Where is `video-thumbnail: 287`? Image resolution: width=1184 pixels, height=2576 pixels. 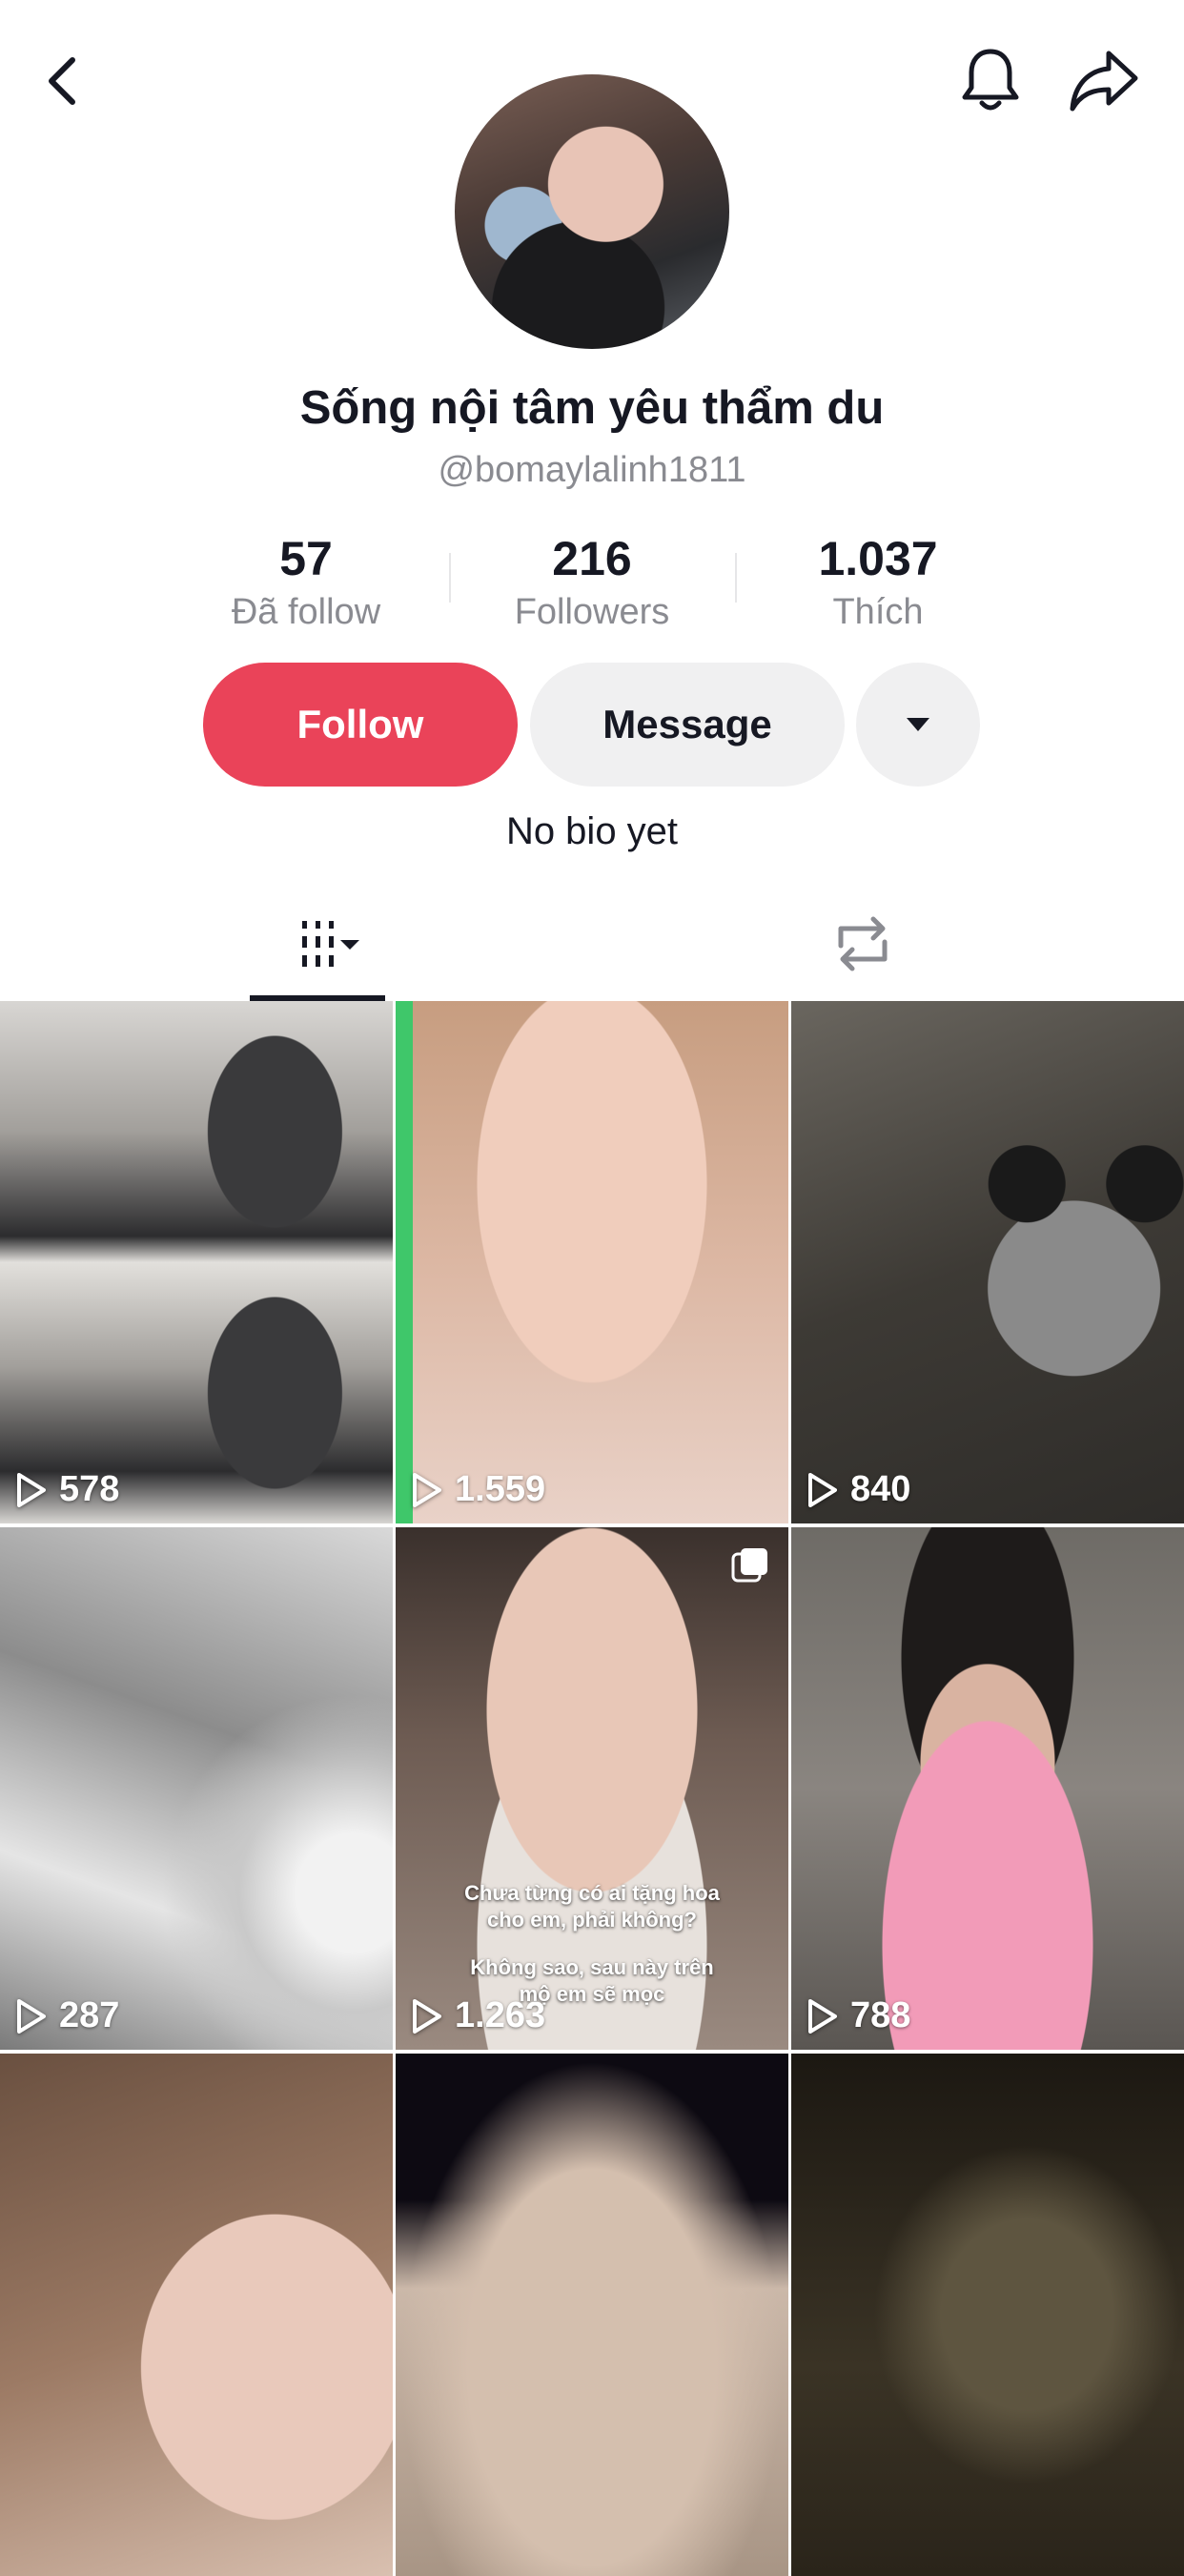 video-thumbnail: 287 is located at coordinates (196, 1788).